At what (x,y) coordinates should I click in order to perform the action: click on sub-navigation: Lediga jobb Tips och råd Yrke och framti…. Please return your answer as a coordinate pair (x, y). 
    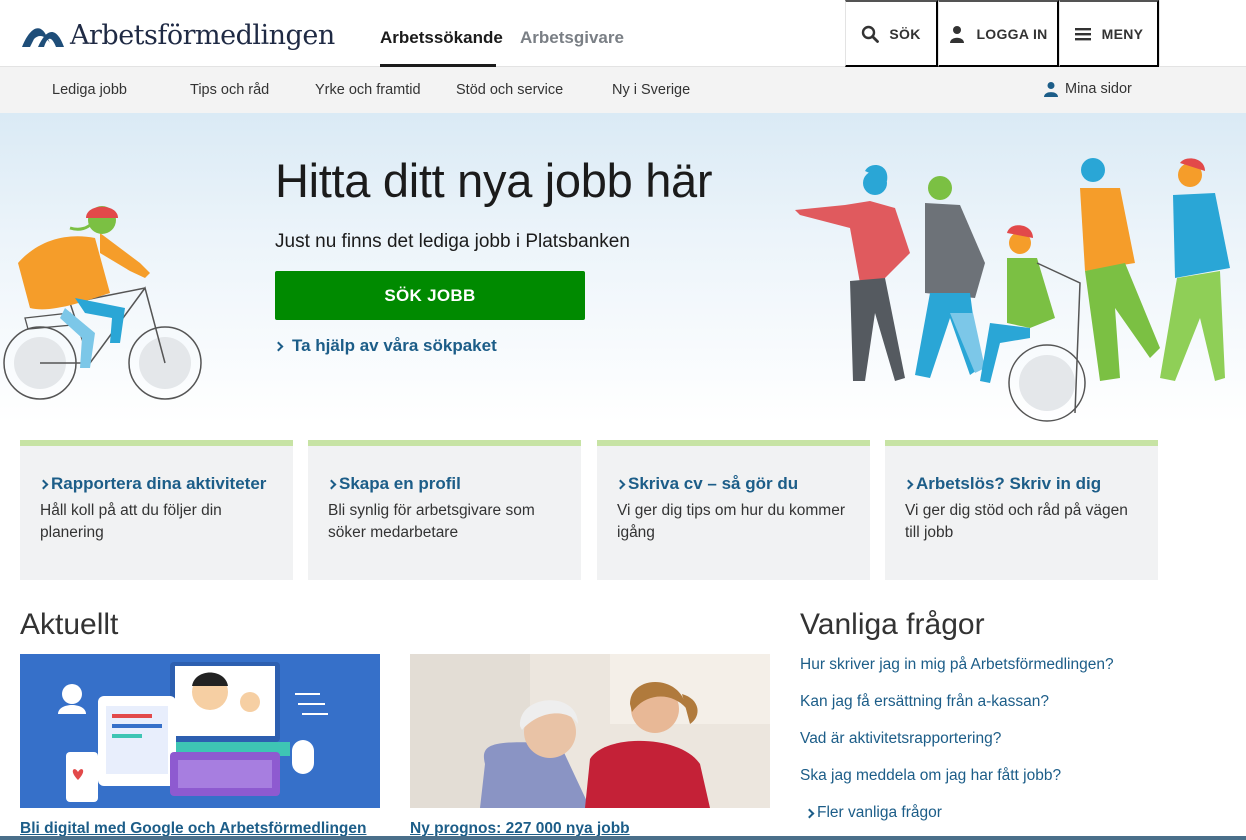
    Looking at the image, I should click on (623, 90).